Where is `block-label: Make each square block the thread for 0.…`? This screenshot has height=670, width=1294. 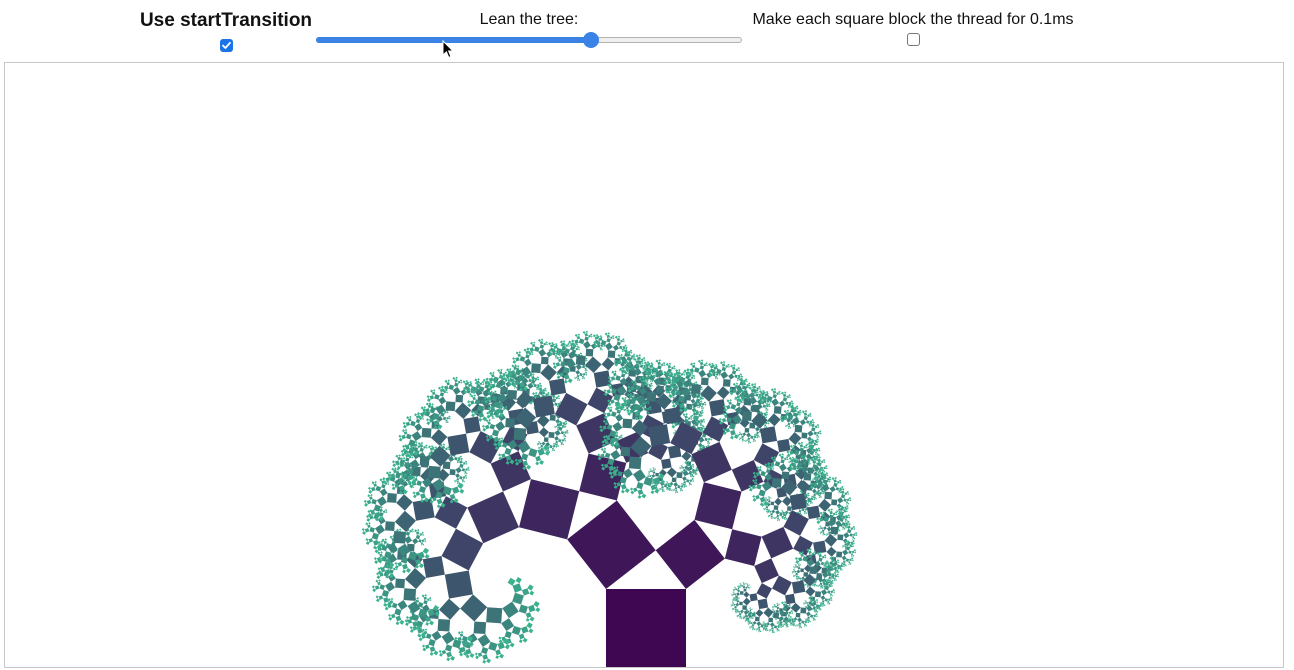
block-label: Make each square block the thread for 0.… is located at coordinates (913, 19).